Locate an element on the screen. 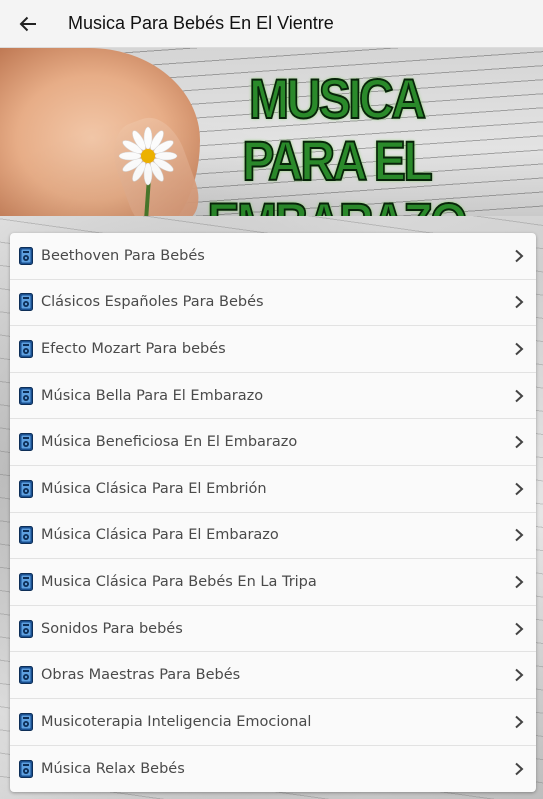 The width and height of the screenshot is (543, 799). list-item-label: Obras Maestras Para Bebés is located at coordinates (141, 675).